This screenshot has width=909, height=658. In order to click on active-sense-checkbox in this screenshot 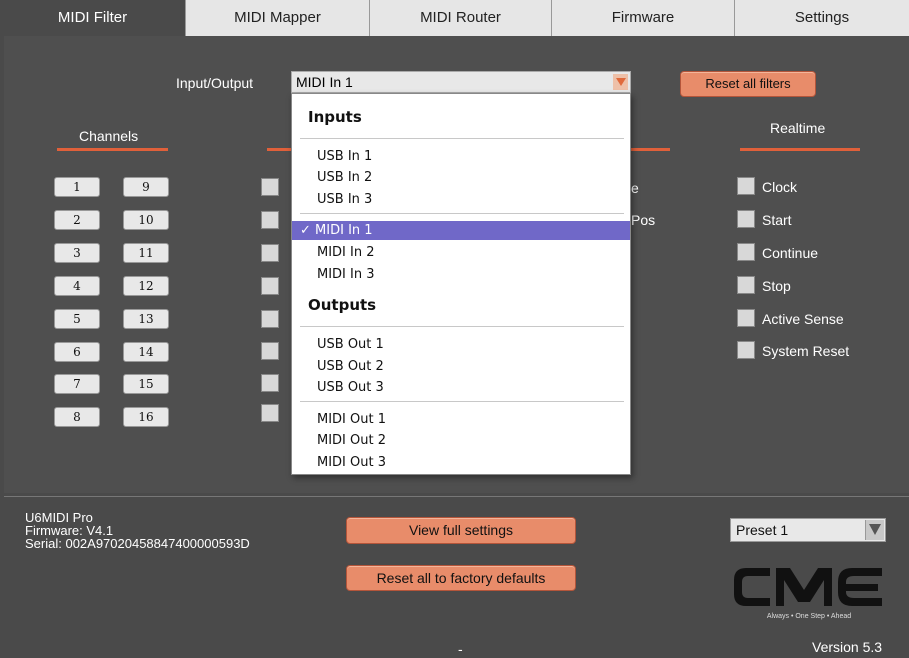, I will do `click(746, 318)`.